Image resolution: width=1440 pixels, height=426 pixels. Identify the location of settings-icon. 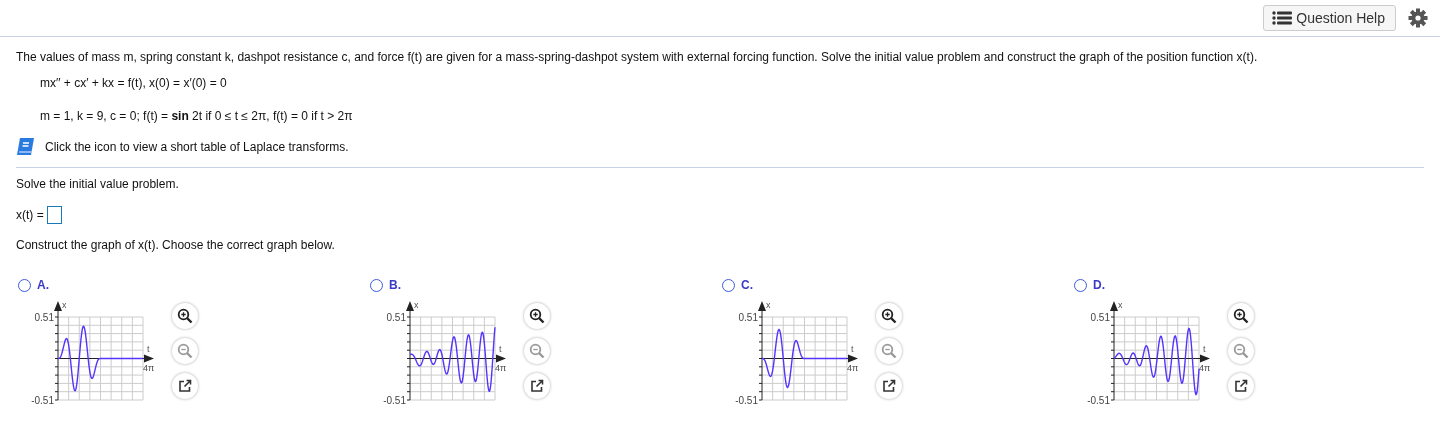
(1418, 18).